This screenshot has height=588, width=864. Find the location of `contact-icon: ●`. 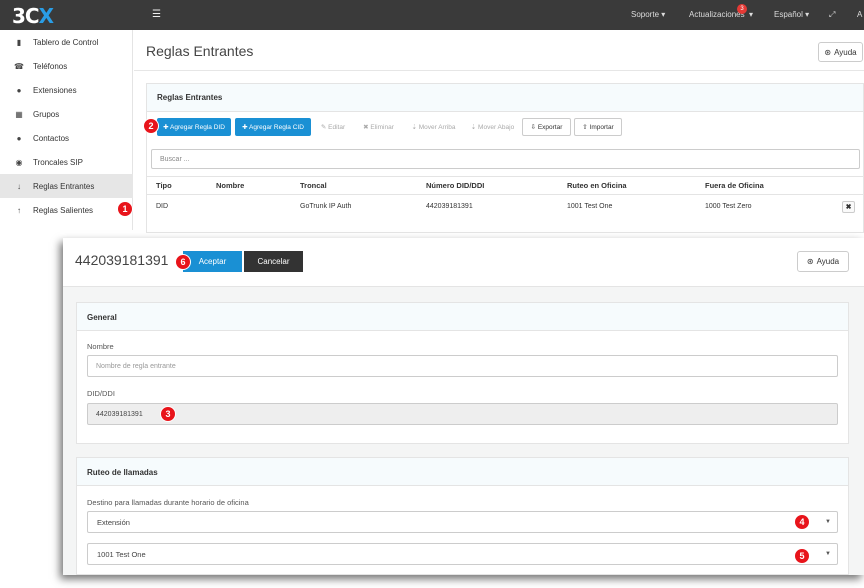

contact-icon: ● is located at coordinates (19, 138).